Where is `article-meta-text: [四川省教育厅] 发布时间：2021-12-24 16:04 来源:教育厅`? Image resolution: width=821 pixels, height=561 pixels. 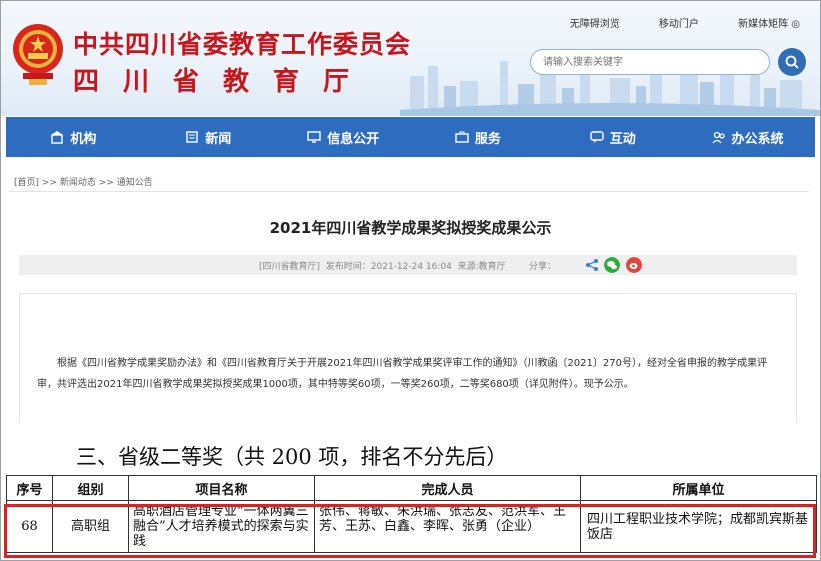
article-meta-text: [四川省教育厅] 发布时间：2021-12-24 16:04 来源:教育厅 is located at coordinates (382, 265).